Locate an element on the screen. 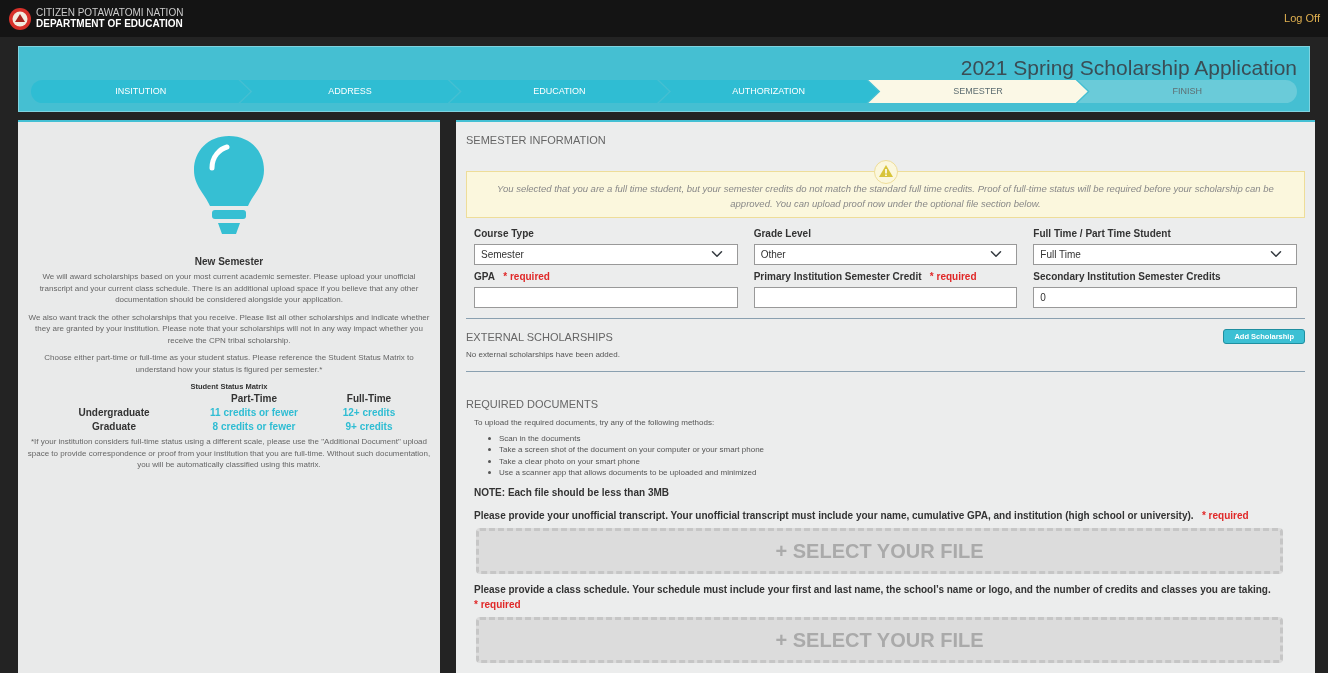 The width and height of the screenshot is (1328, 673). intro-text: To upload the required documents, try any of the following methods: is located at coordinates (594, 422).